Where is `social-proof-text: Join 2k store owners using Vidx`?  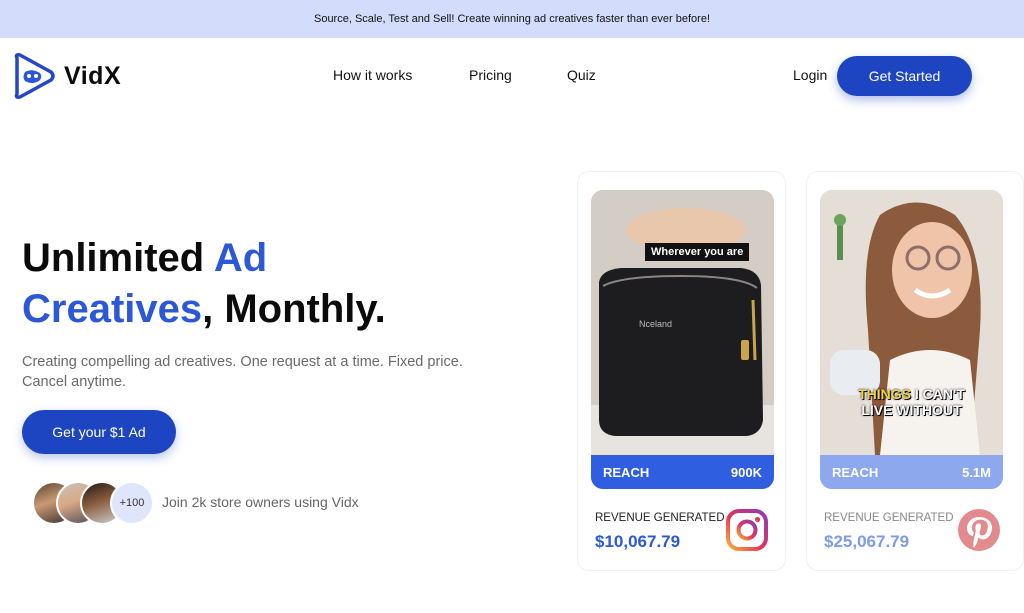
social-proof-text: Join 2k store owners using Vidx is located at coordinates (260, 502).